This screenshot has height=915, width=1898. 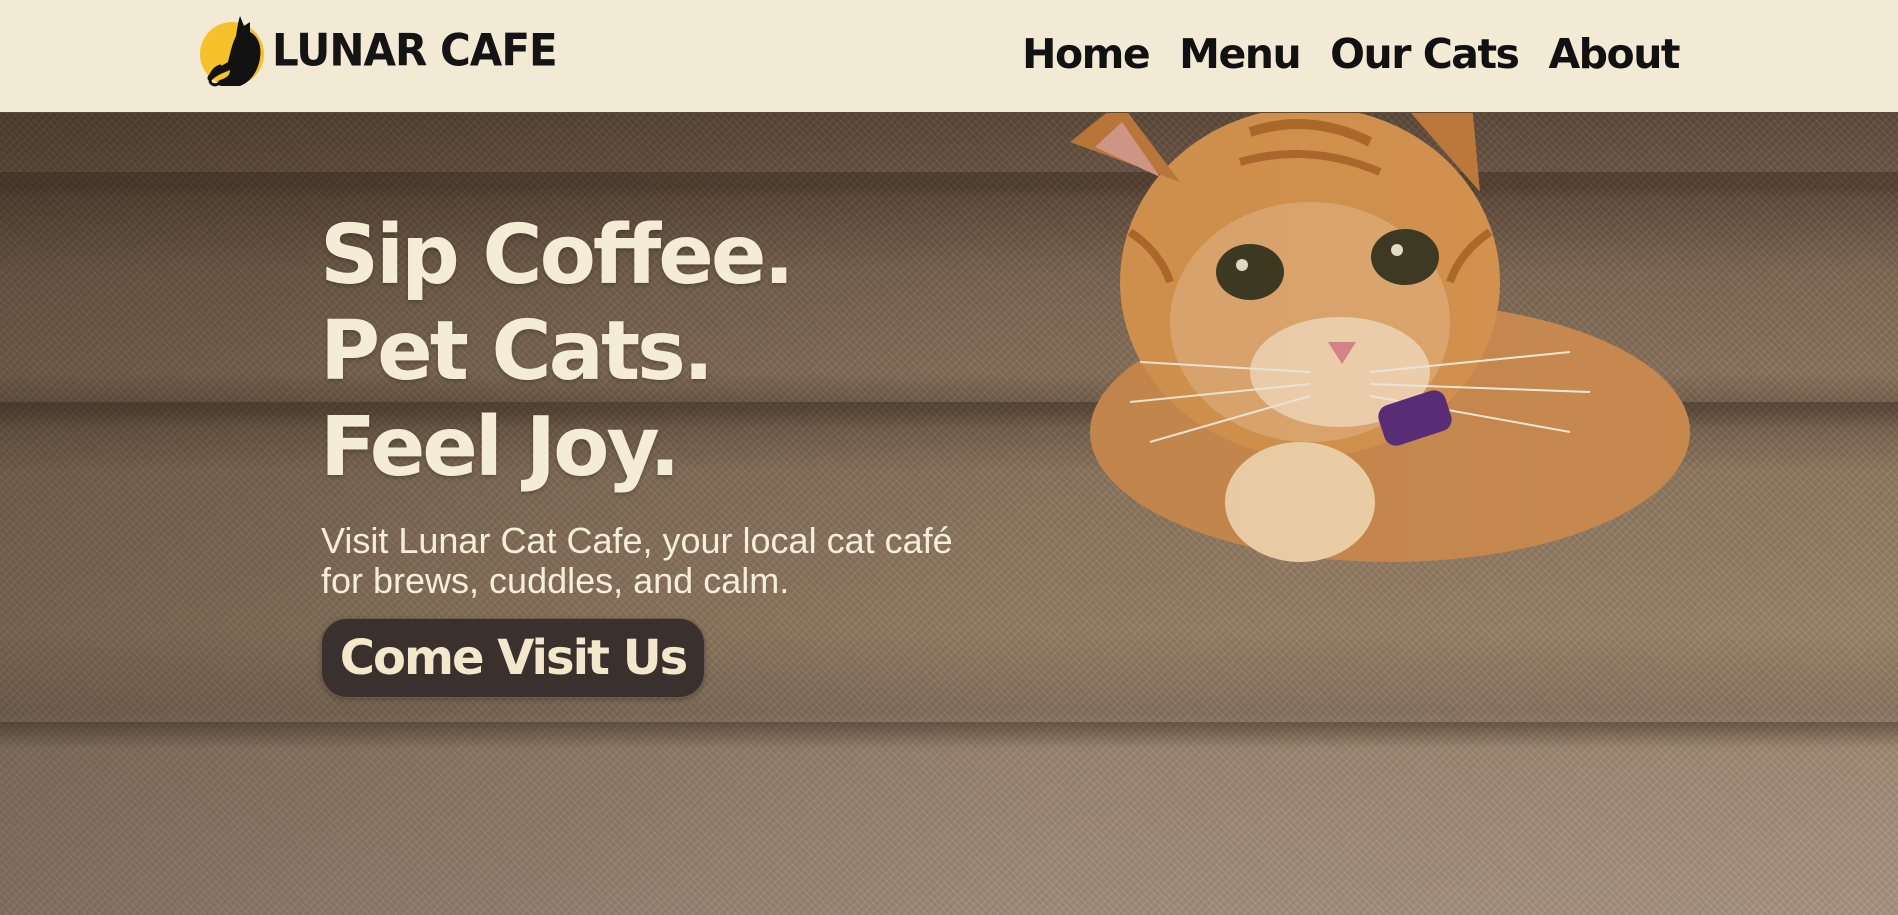 What do you see at coordinates (513, 658) in the screenshot?
I see `come-visit-us-button: Come Visit Us` at bounding box center [513, 658].